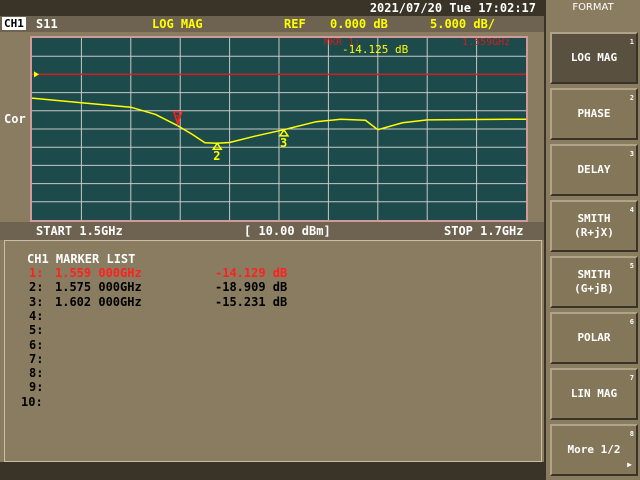  What do you see at coordinates (463, 24) in the screenshot?
I see `scale-value: 5.000 dB/` at bounding box center [463, 24].